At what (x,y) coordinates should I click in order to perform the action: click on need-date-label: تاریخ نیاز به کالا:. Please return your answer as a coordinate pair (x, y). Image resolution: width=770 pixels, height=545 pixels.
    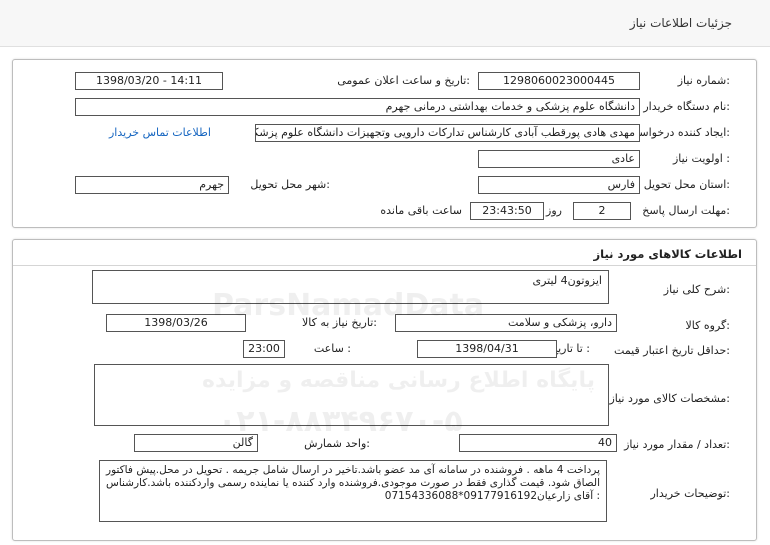
    Looking at the image, I should click on (339, 322).